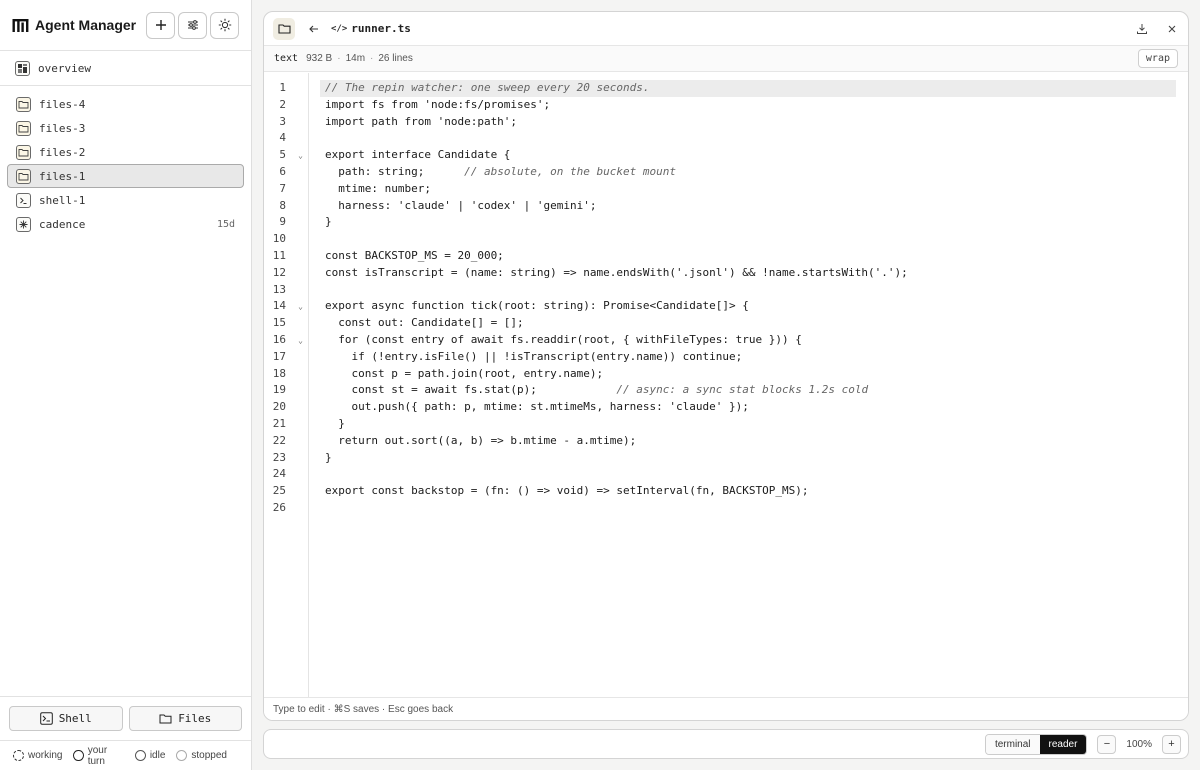 This screenshot has width=1200, height=770. Describe the element at coordinates (125, 200) in the screenshot. I see `sidebar-item-shell-1: shell-1` at that location.